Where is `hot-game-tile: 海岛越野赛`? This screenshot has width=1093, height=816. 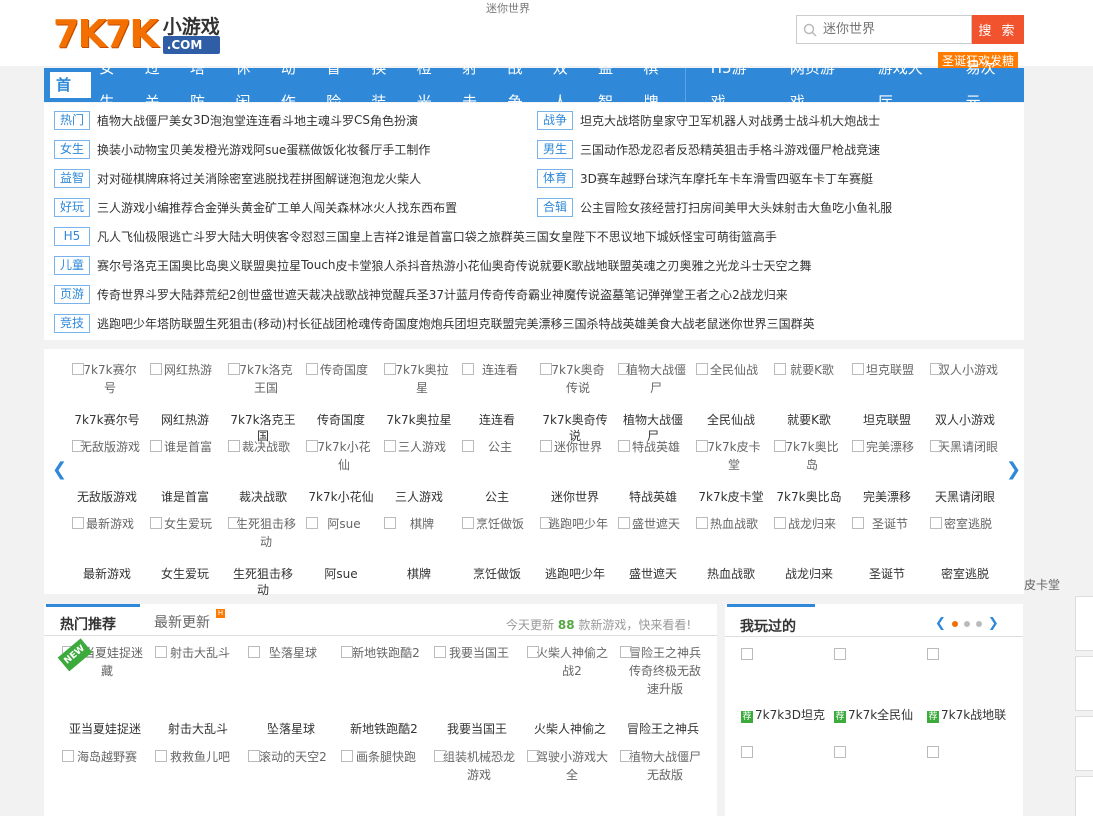
hot-game-tile: 海岛越野赛 is located at coordinates (105, 778).